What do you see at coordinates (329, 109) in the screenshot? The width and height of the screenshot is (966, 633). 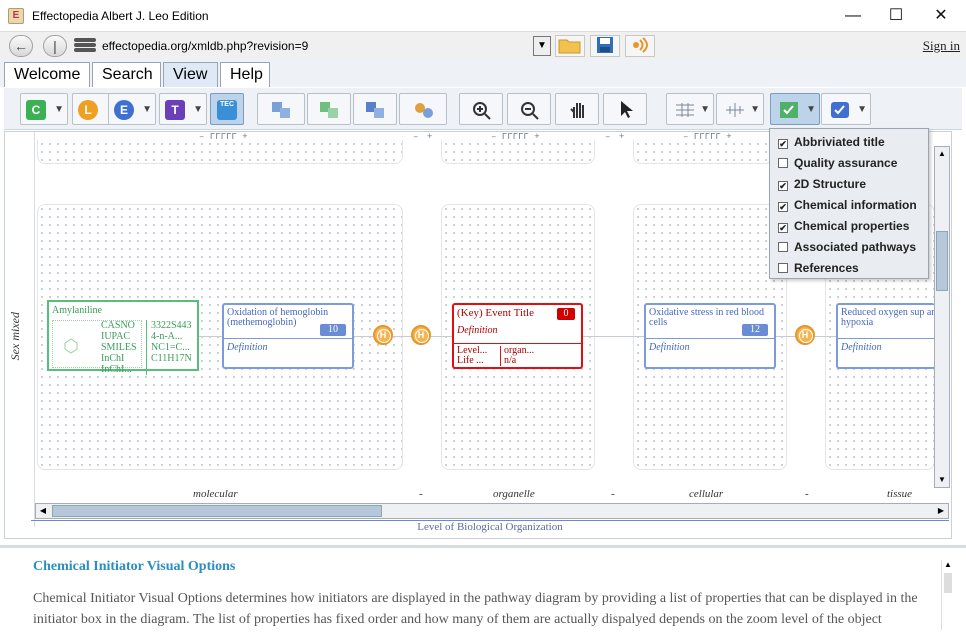 I see `layout-cc-button` at bounding box center [329, 109].